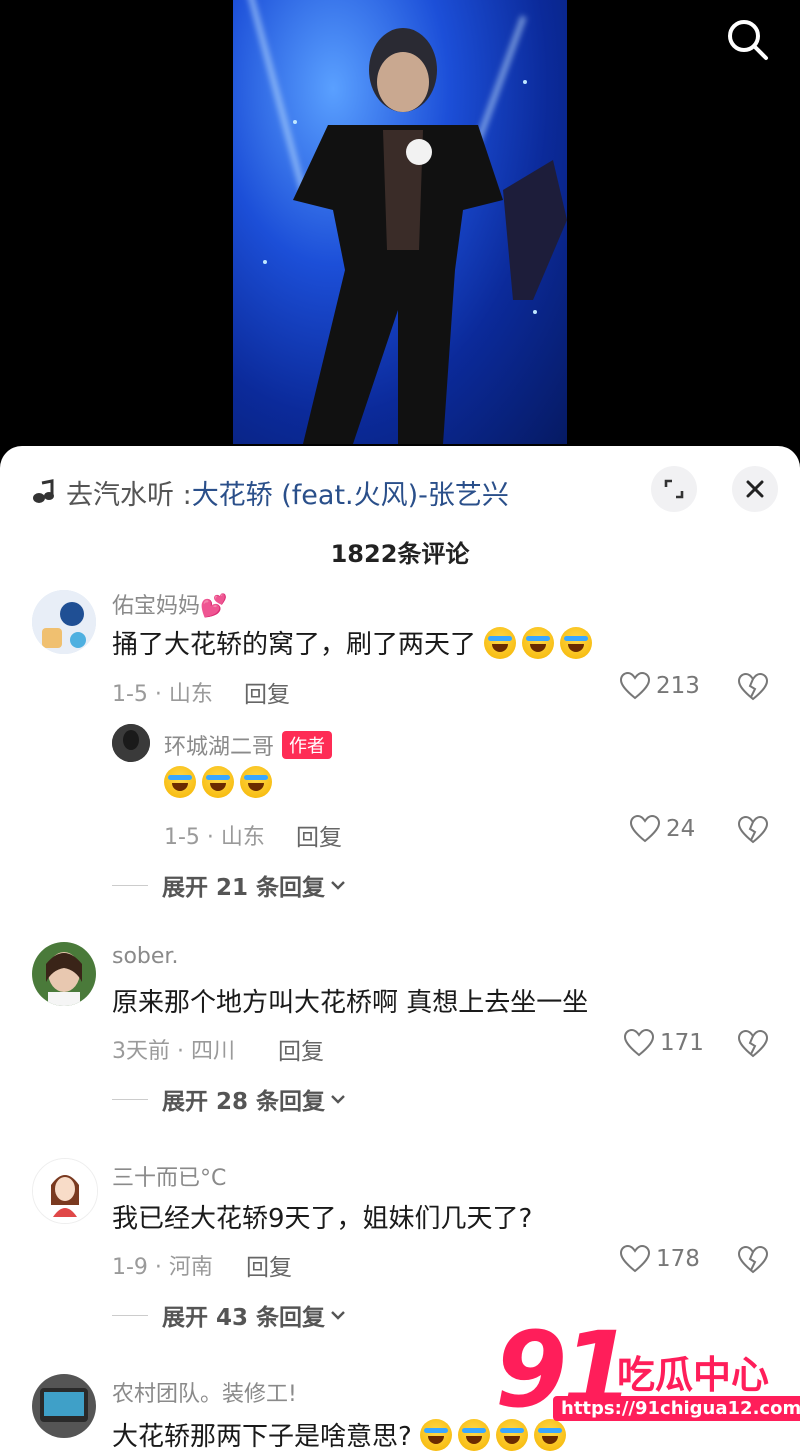  I want to click on comment-text: 大花轿那两下子是啥意思?, so click(342, 1434).